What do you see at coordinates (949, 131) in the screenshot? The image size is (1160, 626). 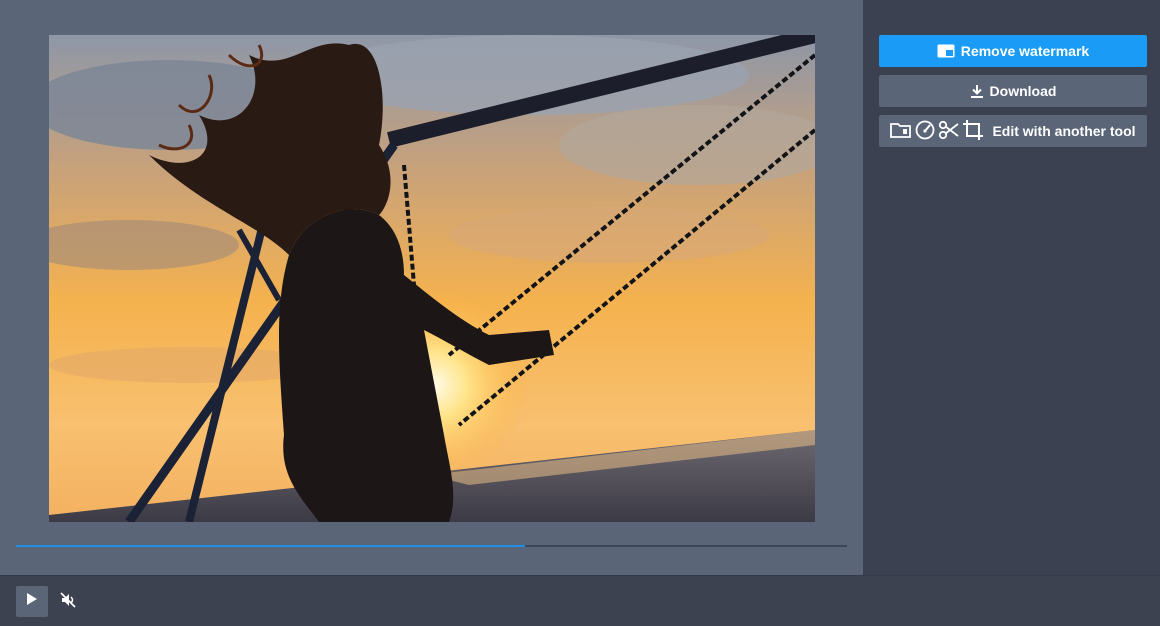 I see `scissors-icon` at bounding box center [949, 131].